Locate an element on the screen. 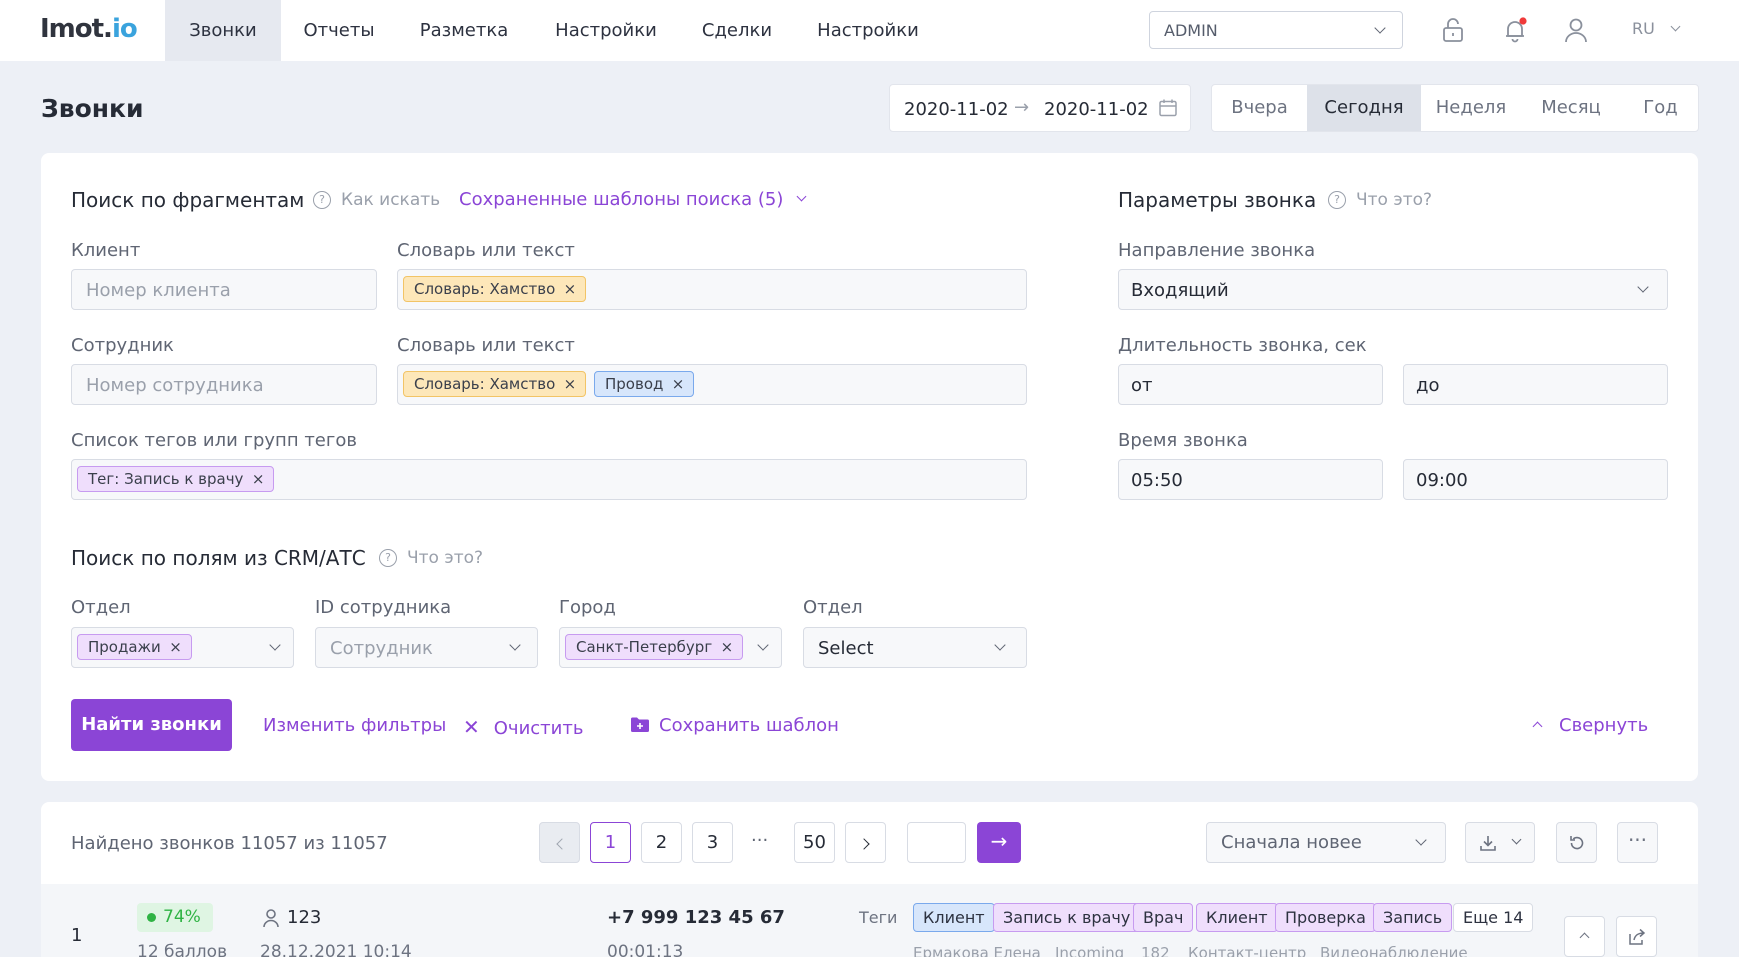  tags-caption: Теги is located at coordinates (878, 917).